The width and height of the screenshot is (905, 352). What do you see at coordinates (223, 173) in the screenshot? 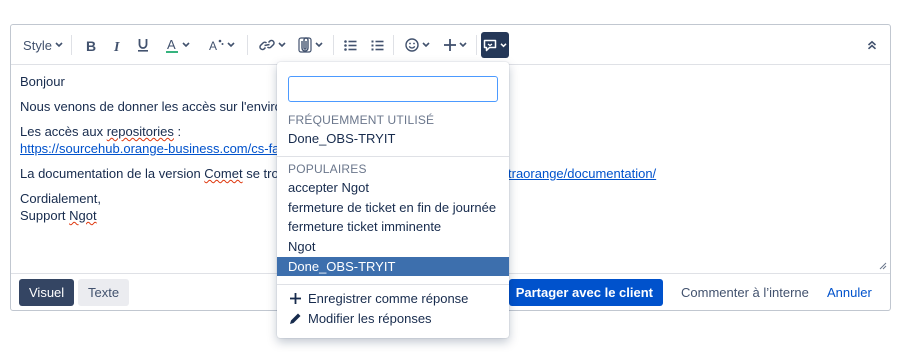
I see `comet-word: Comet` at bounding box center [223, 173].